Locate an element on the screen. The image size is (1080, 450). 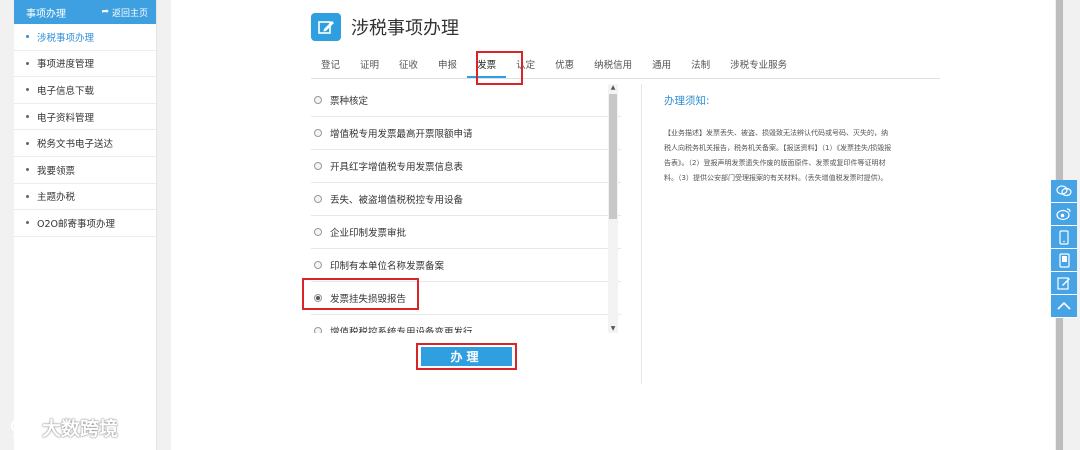
list-item: 增值税税控系统专用设备变更发行 is located at coordinates (466, 324).